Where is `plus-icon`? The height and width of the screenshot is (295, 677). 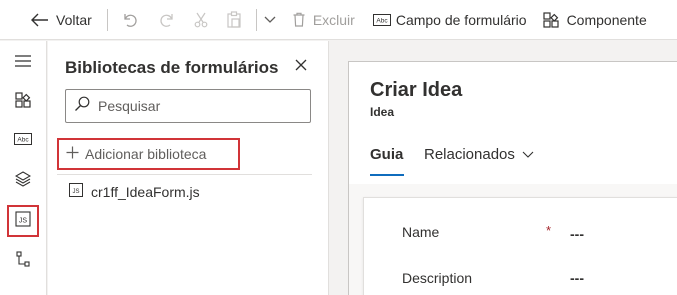
plus-icon is located at coordinates (72, 154).